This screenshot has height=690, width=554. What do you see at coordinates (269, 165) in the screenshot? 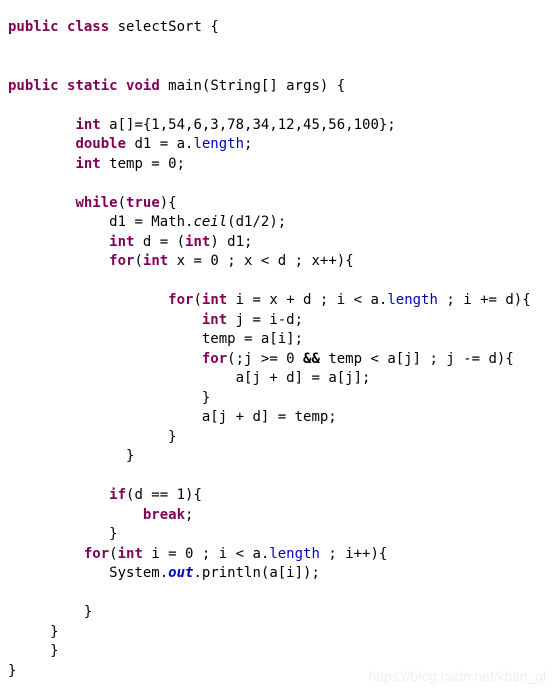
I see `code-line: int temp = 0;` at bounding box center [269, 165].